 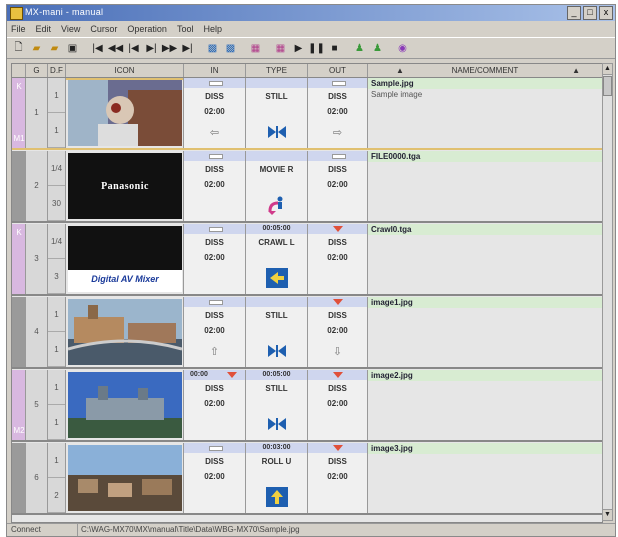 What do you see at coordinates (212, 48) in the screenshot?
I see `monitor-icon: ▩` at bounding box center [212, 48].